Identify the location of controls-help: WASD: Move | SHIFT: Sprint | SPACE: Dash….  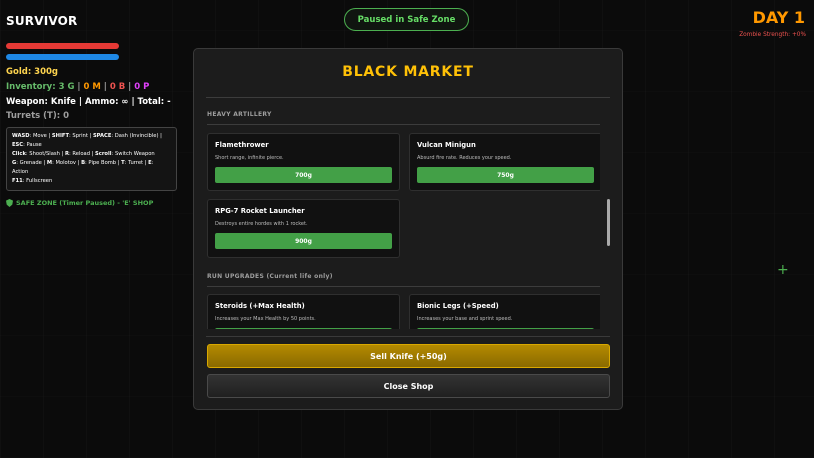
(91, 159).